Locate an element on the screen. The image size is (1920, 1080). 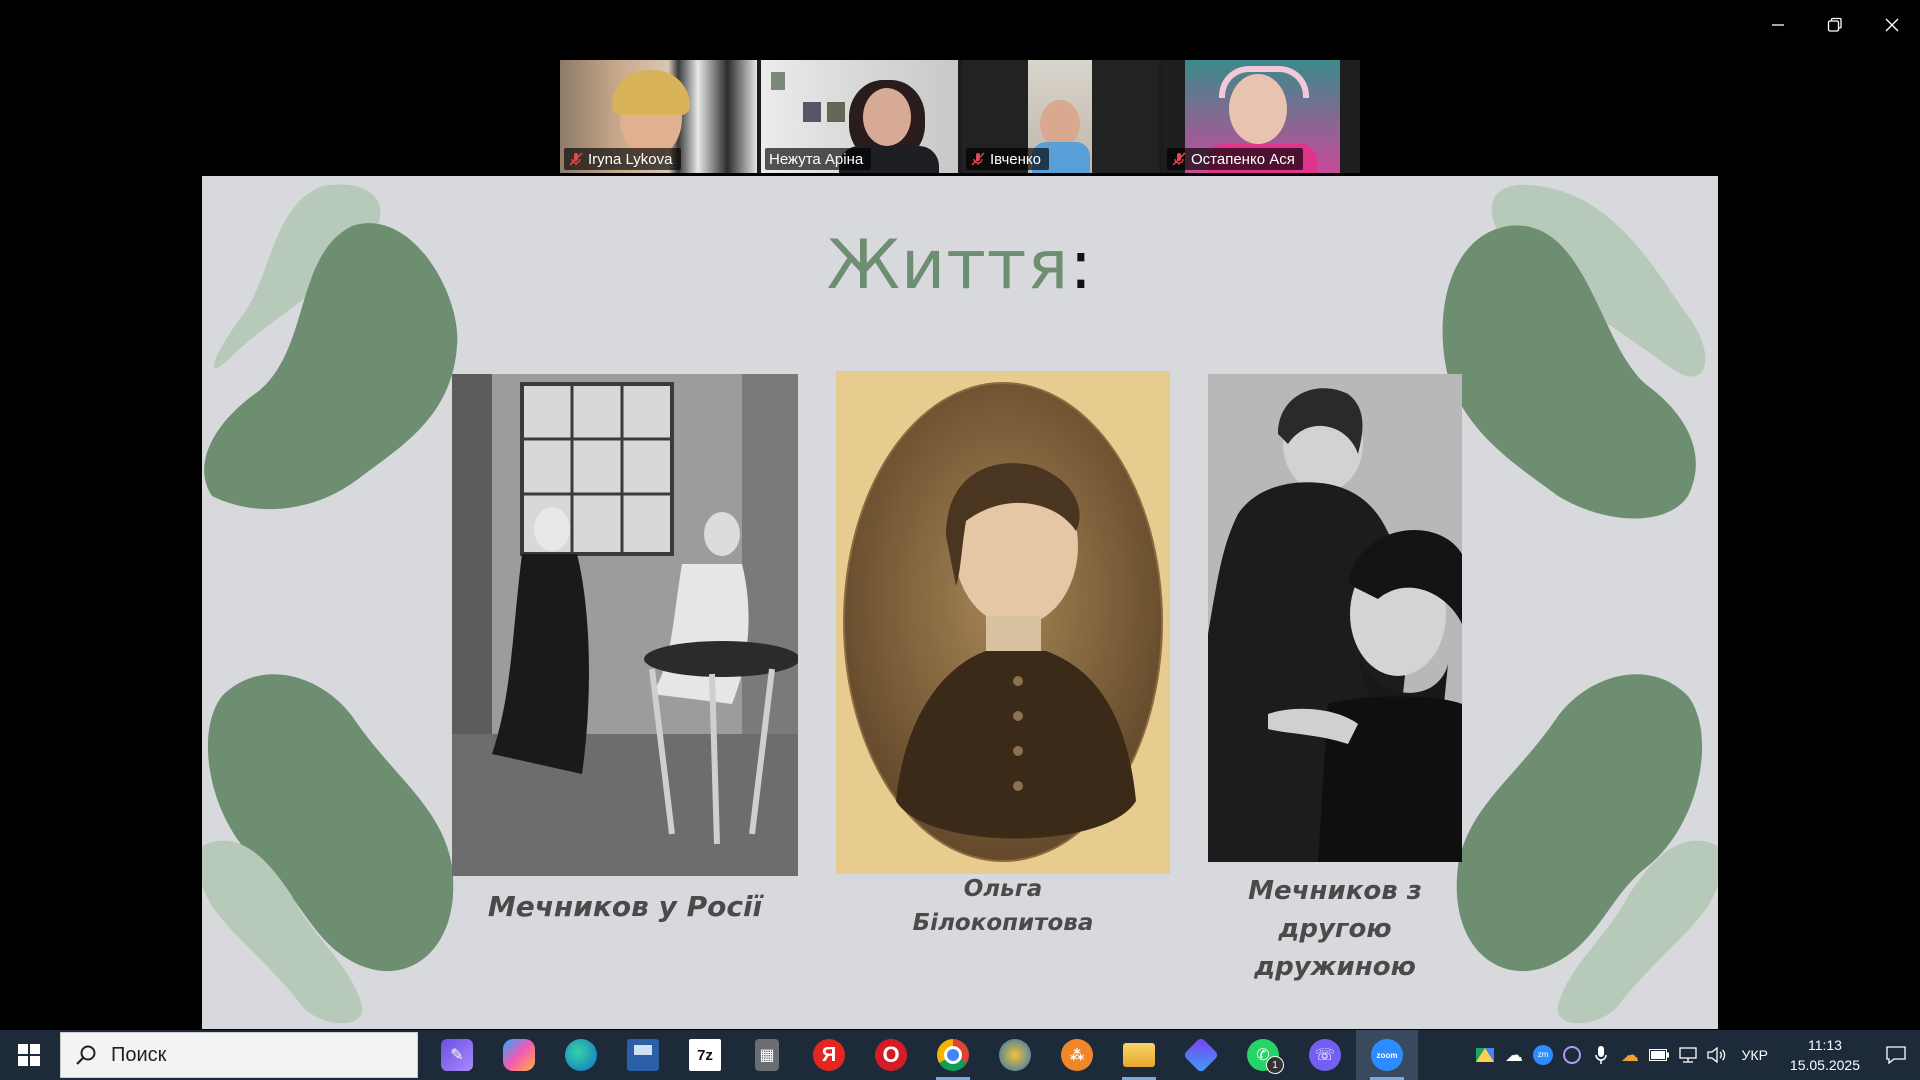
clock-time: 11:13 is located at coordinates (1824, 1045).